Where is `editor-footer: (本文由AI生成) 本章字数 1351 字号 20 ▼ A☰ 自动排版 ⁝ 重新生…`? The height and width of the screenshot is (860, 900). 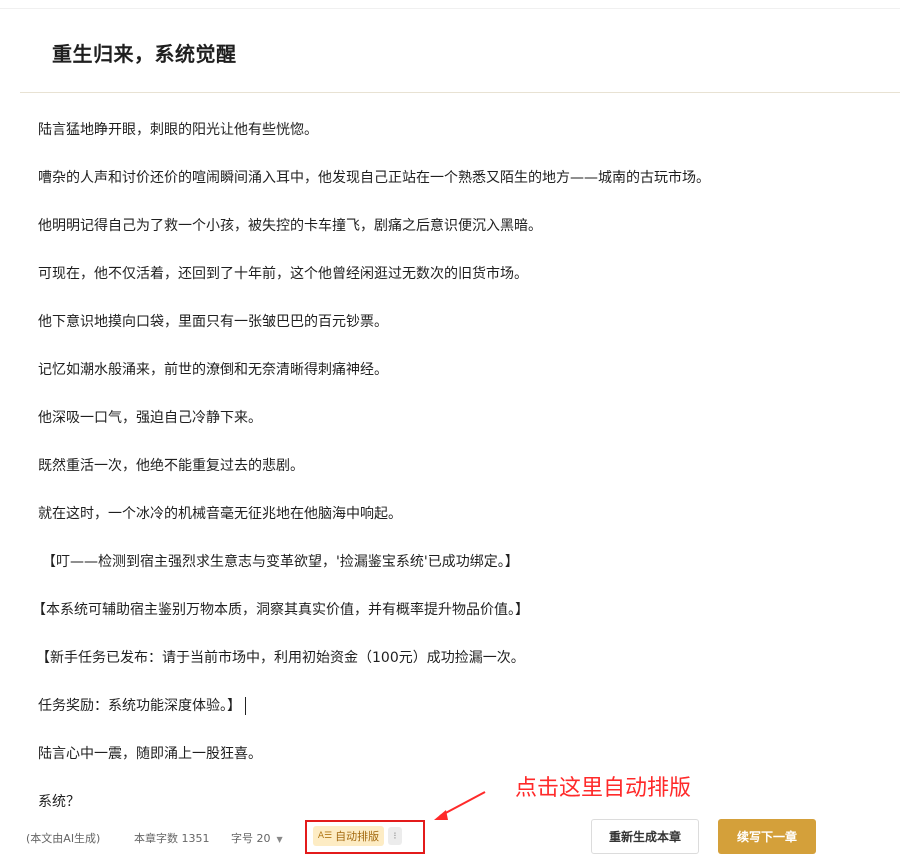
editor-footer: (本文由AI生成) 本章字数 1351 字号 20 ▼ A☰ 自动排版 ⁝ 重新生… is located at coordinates (450, 838).